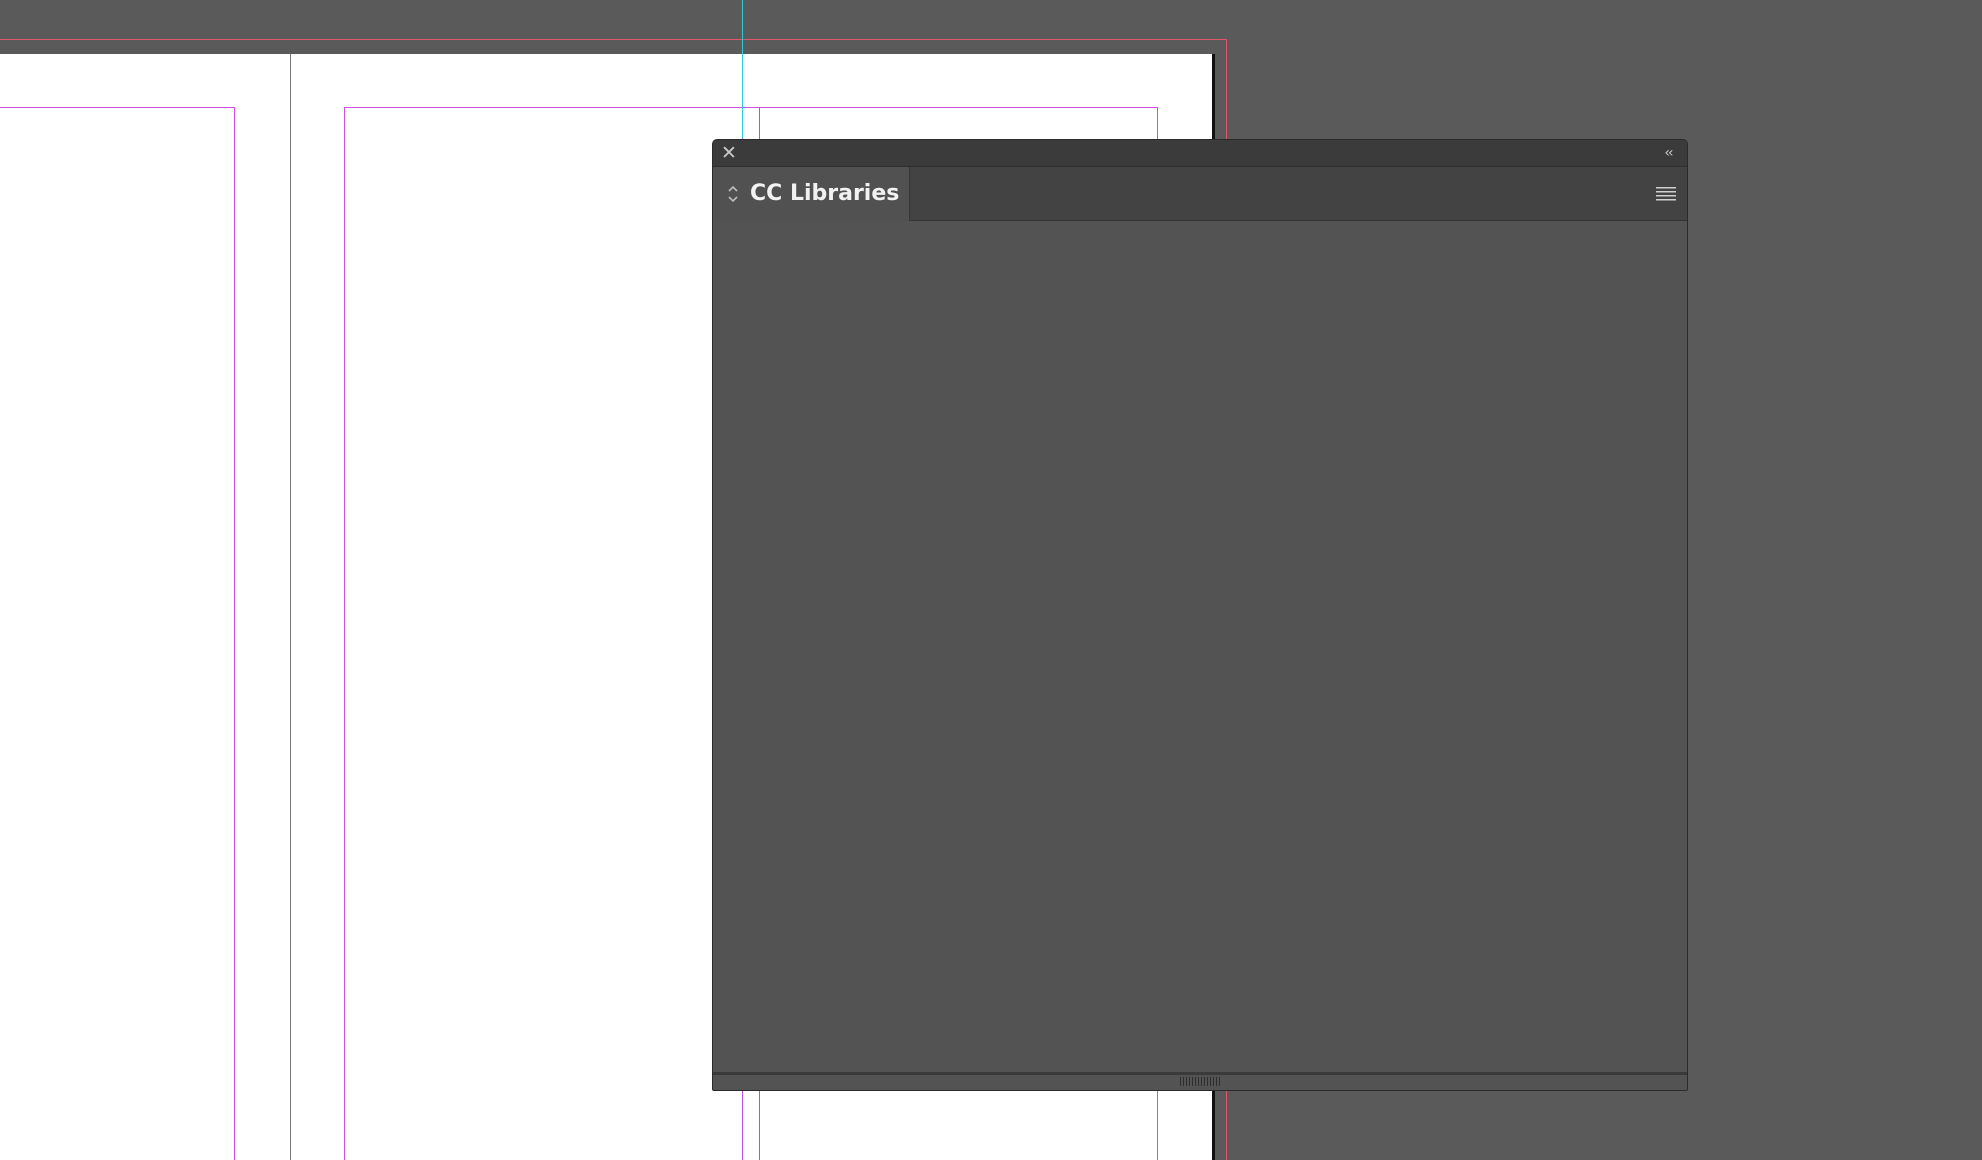 Image resolution: width=1982 pixels, height=1160 pixels. I want to click on bleed-guide-top, so click(613, 39).